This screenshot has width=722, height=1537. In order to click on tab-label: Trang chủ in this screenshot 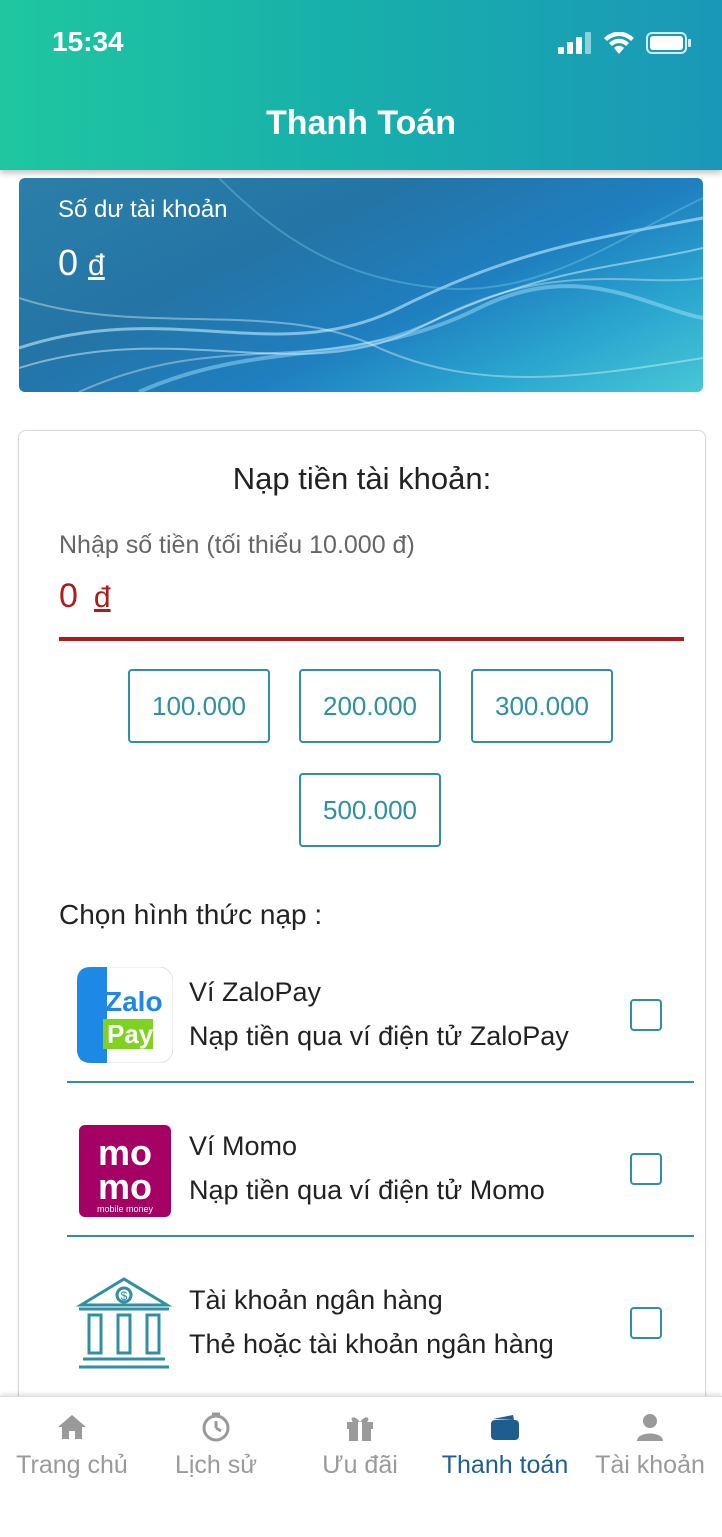, I will do `click(72, 1465)`.